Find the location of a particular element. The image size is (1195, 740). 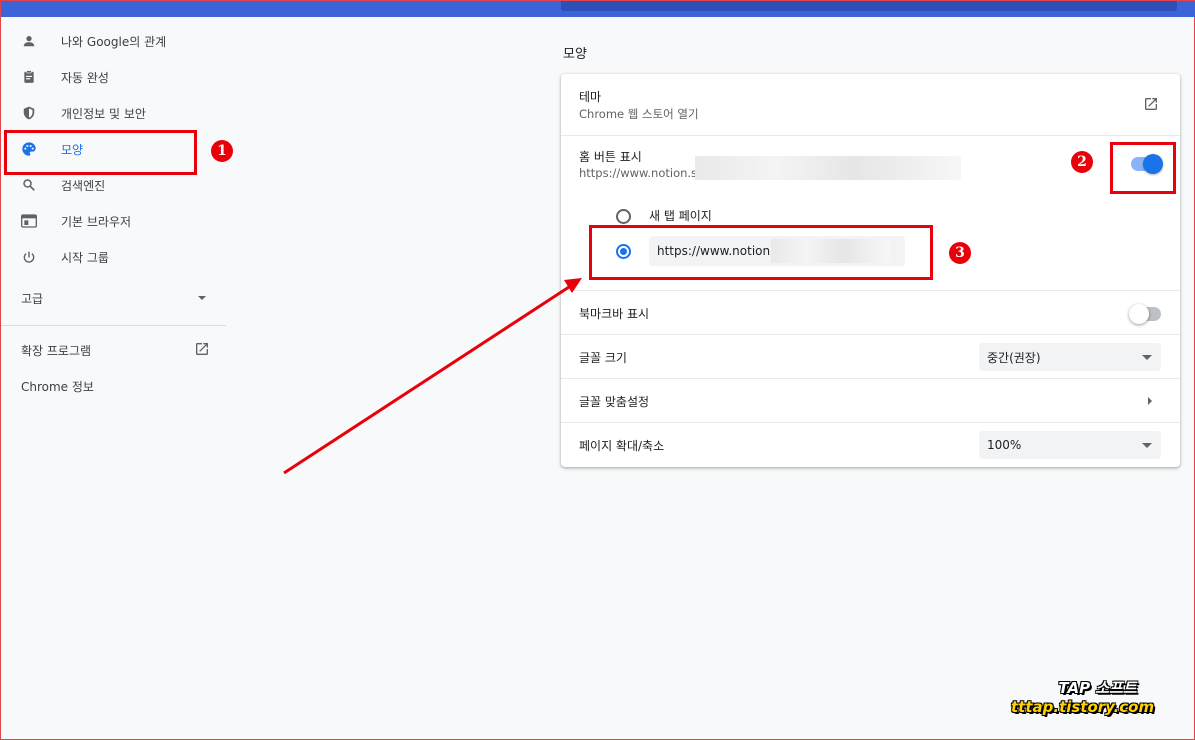

watermark: TAP 소프트 tttap.tistory.com is located at coordinates (1082, 696).